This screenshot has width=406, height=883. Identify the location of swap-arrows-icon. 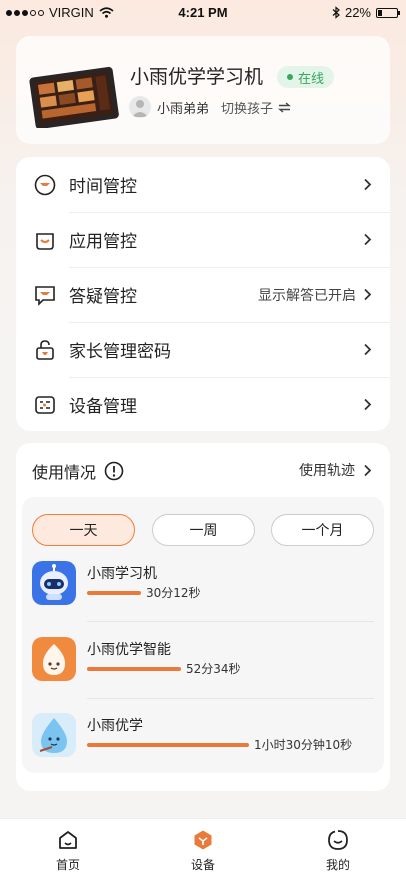
(284, 107).